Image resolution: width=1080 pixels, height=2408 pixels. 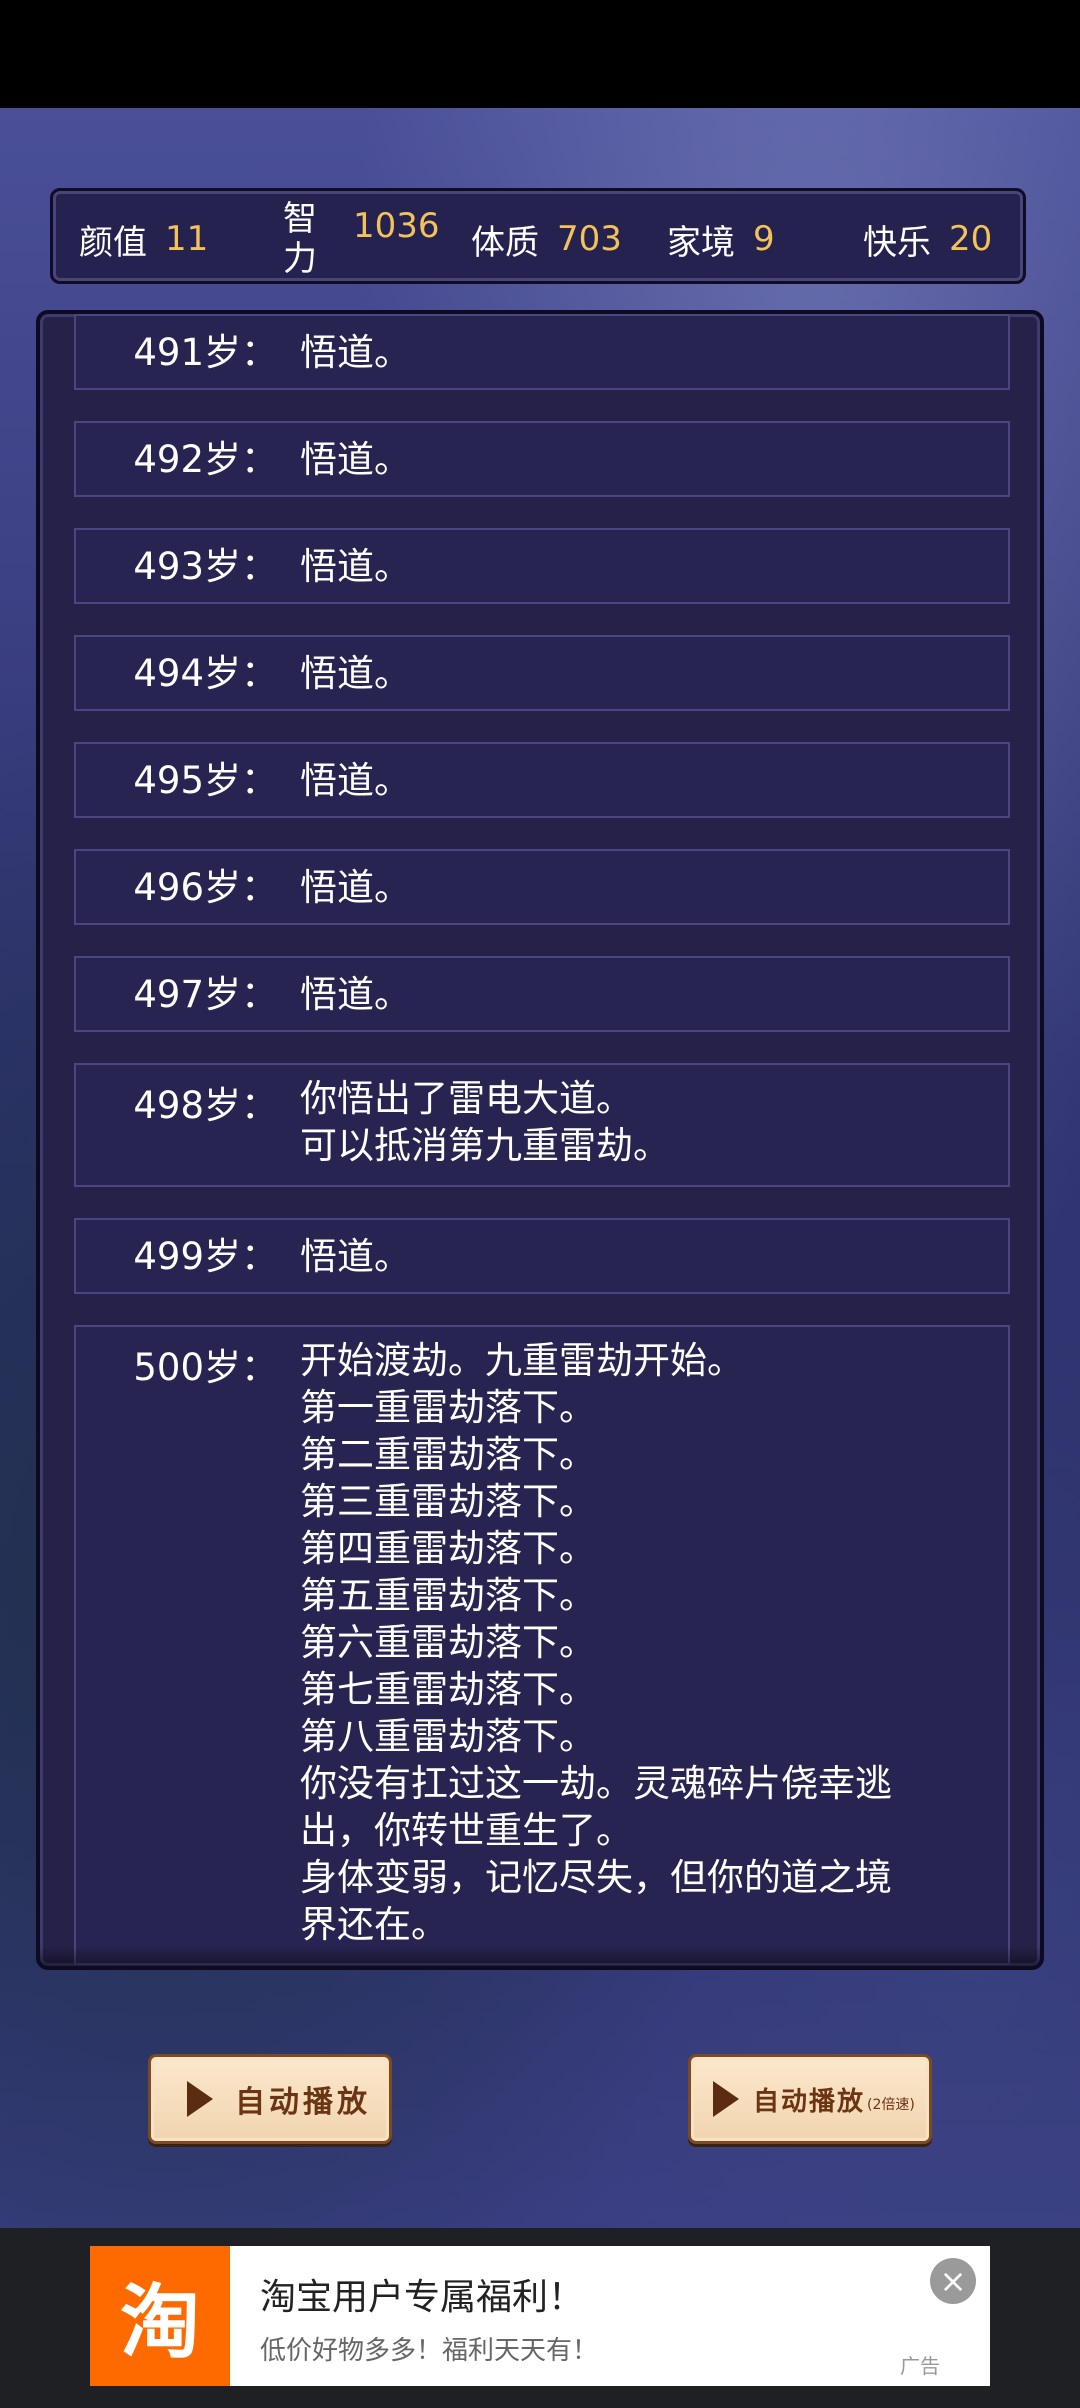 I want to click on attribute-bar: 颜值 11 智力 1036 体质 703 家境 9 快乐 20, so click(x=538, y=236).